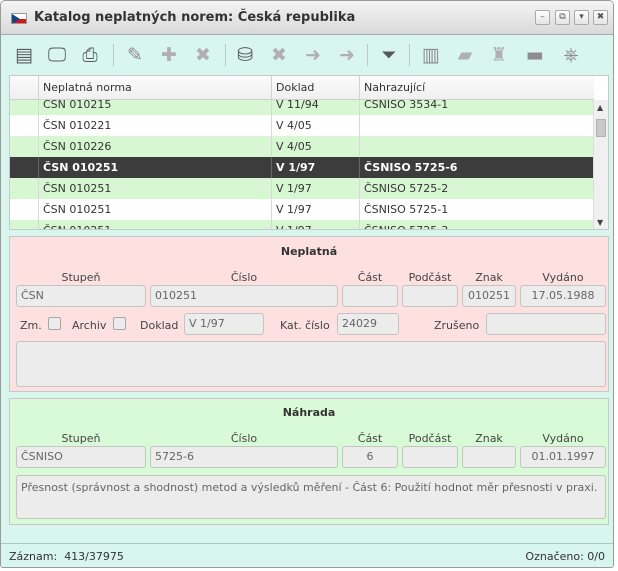 The height and width of the screenshot is (571, 618). What do you see at coordinates (24, 55) in the screenshot?
I see `window-icon: ▤` at bounding box center [24, 55].